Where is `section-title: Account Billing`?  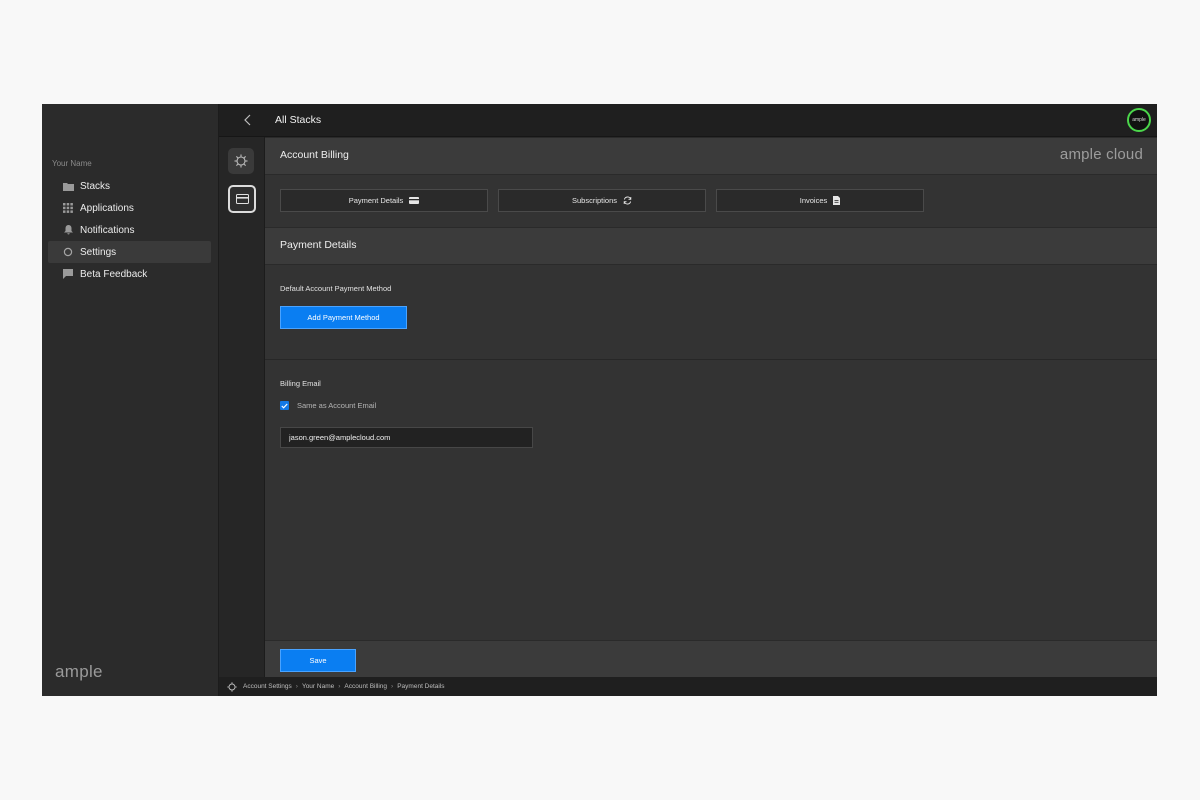 section-title: Account Billing is located at coordinates (314, 155).